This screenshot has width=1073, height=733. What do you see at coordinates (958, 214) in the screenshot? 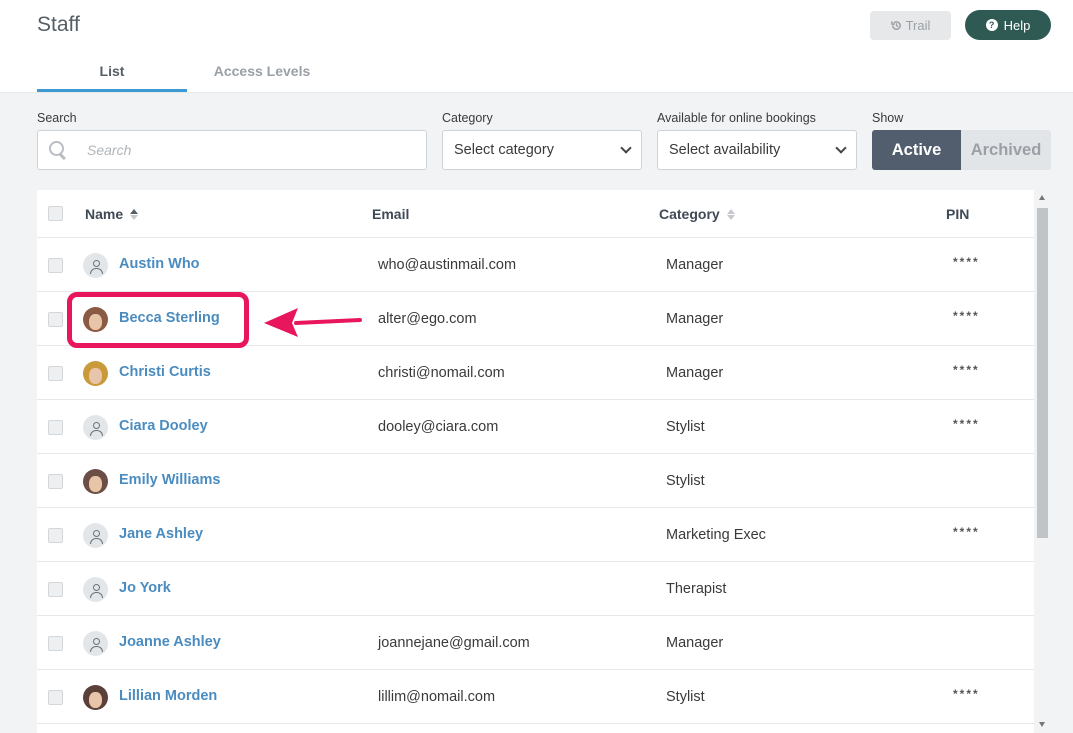
I see `column-header-pin-label: PIN` at bounding box center [958, 214].